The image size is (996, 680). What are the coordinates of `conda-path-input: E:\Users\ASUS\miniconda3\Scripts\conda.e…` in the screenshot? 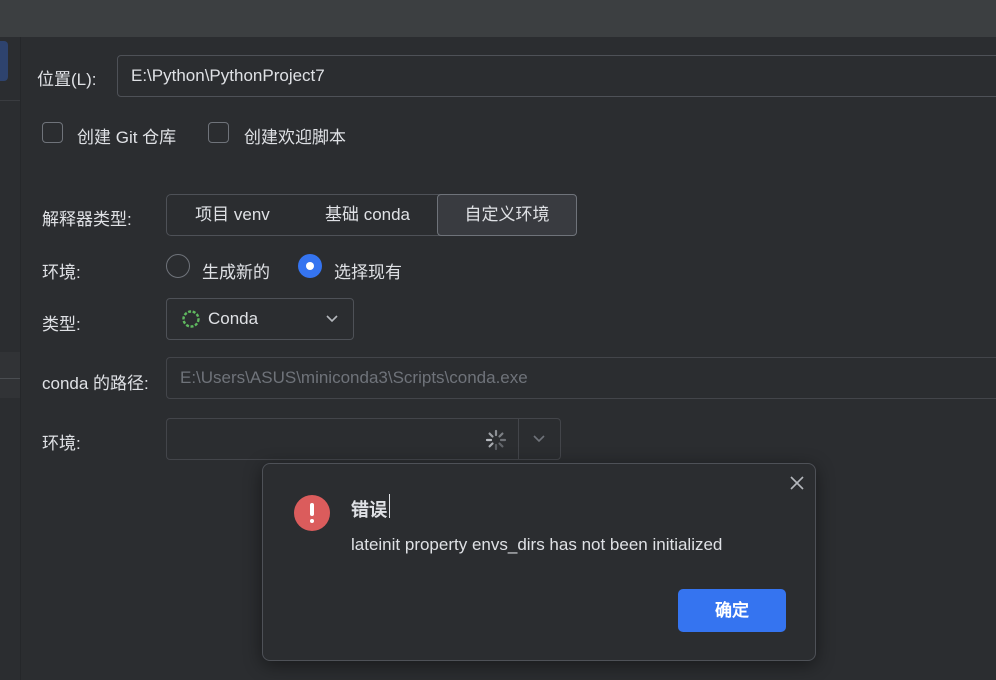 It's located at (581, 378).